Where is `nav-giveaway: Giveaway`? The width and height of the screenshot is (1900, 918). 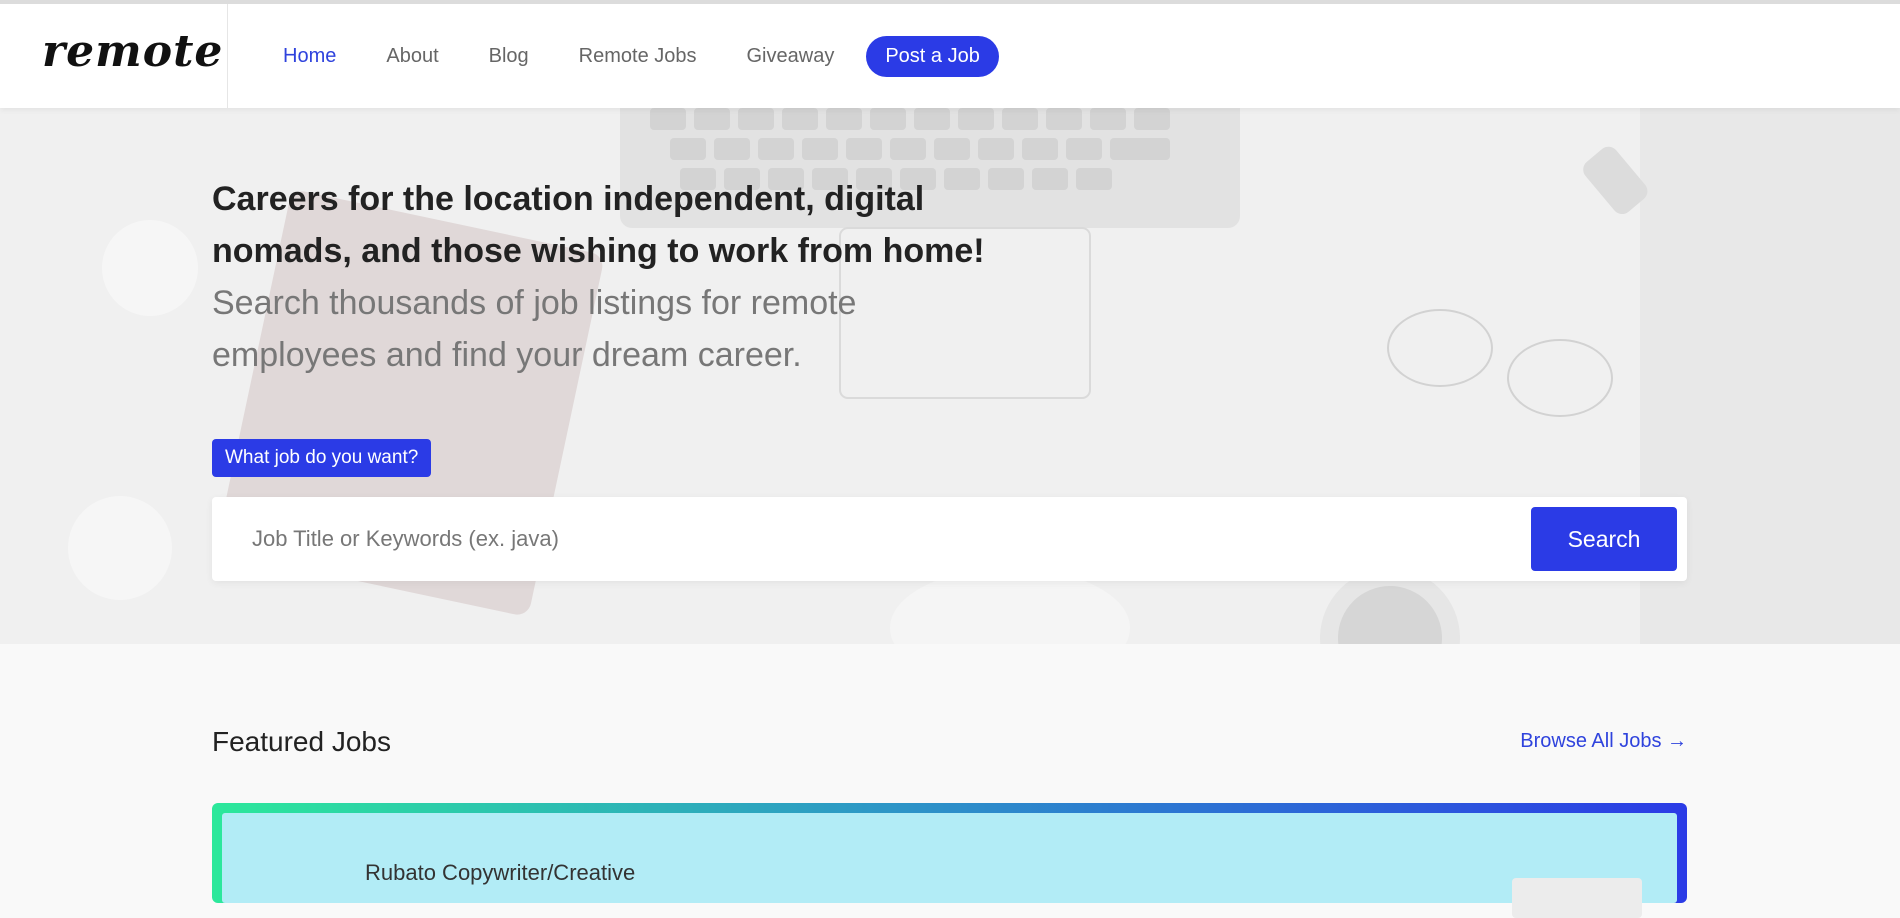 nav-giveaway: Giveaway is located at coordinates (791, 56).